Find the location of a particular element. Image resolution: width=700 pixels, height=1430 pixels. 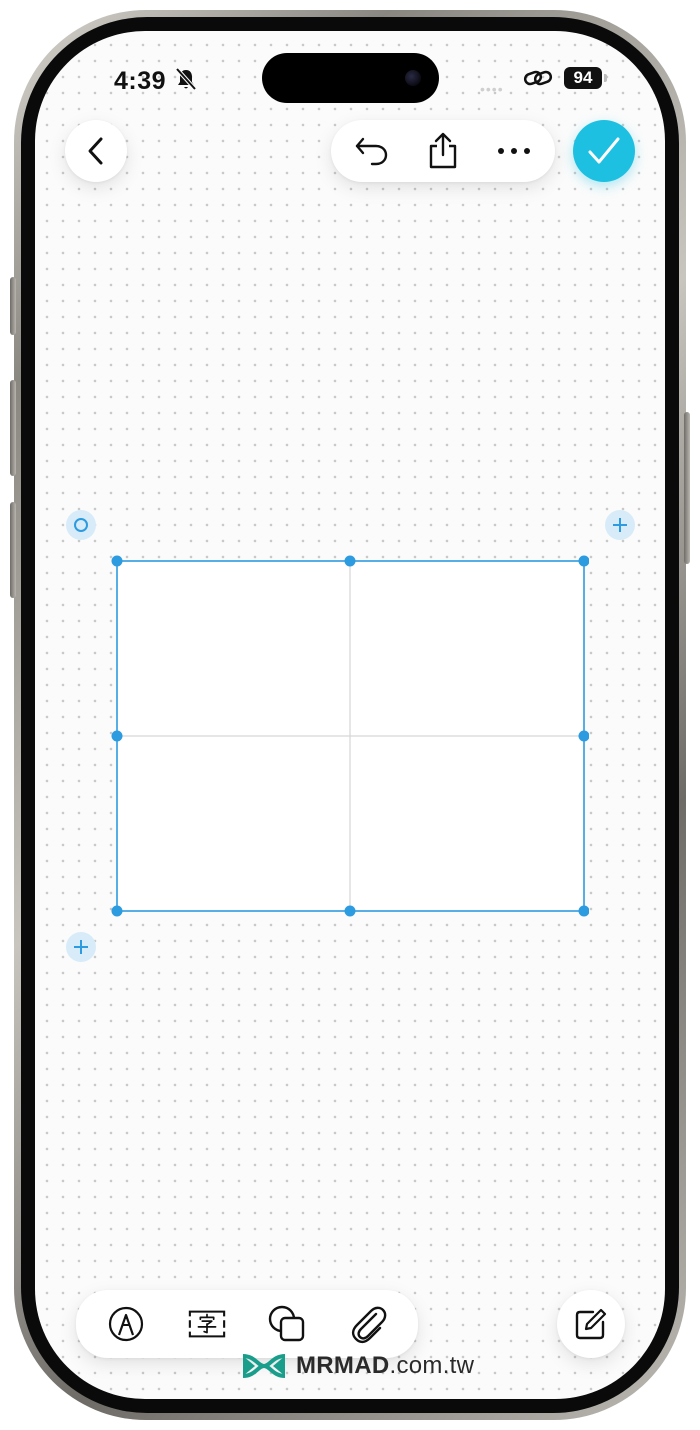

pen-tool-button is located at coordinates (126, 1324).